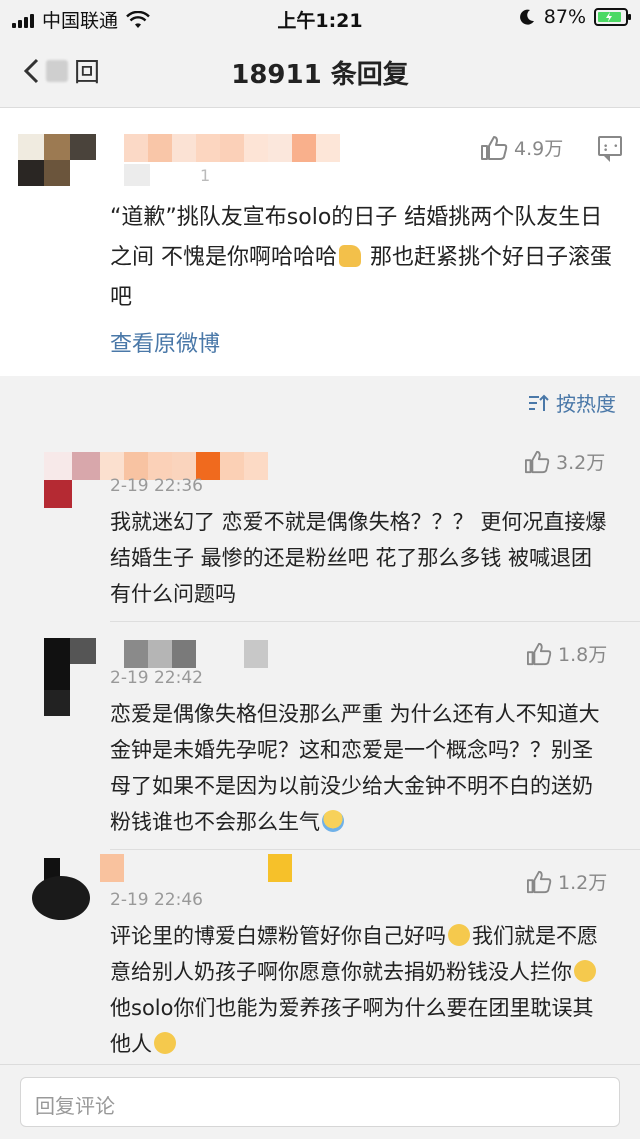  I want to click on like-button: 4.9万, so click(521, 147).